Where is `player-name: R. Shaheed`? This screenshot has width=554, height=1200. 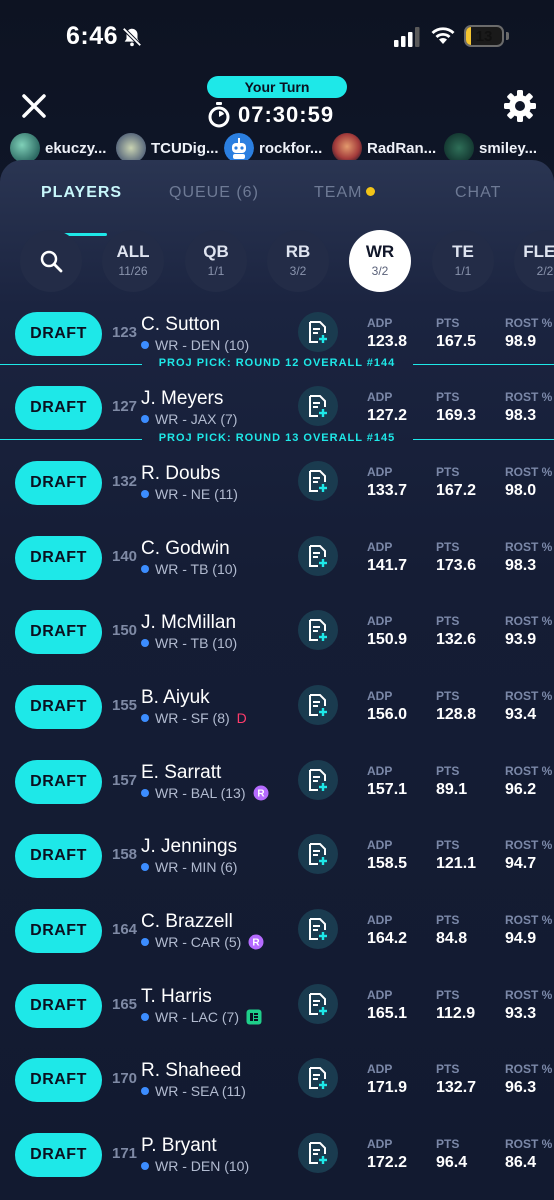 player-name: R. Shaheed is located at coordinates (191, 1071).